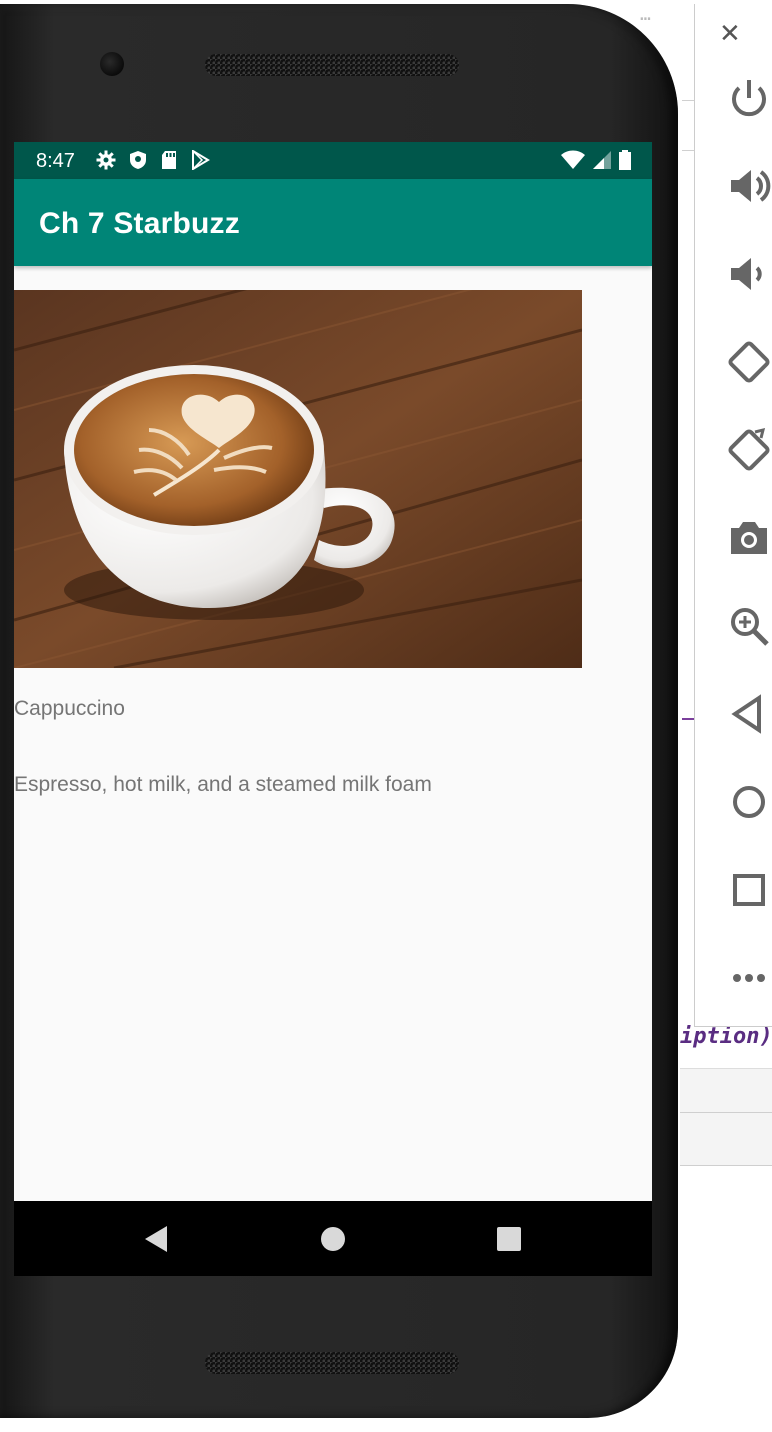 The width and height of the screenshot is (772, 1432). I want to click on status-time: 8:47, so click(55, 161).